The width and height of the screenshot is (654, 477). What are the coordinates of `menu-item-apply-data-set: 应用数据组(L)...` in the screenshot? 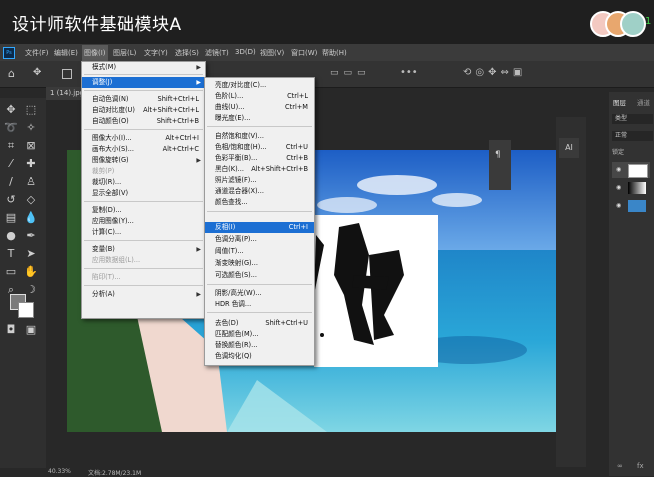 It's located at (143, 260).